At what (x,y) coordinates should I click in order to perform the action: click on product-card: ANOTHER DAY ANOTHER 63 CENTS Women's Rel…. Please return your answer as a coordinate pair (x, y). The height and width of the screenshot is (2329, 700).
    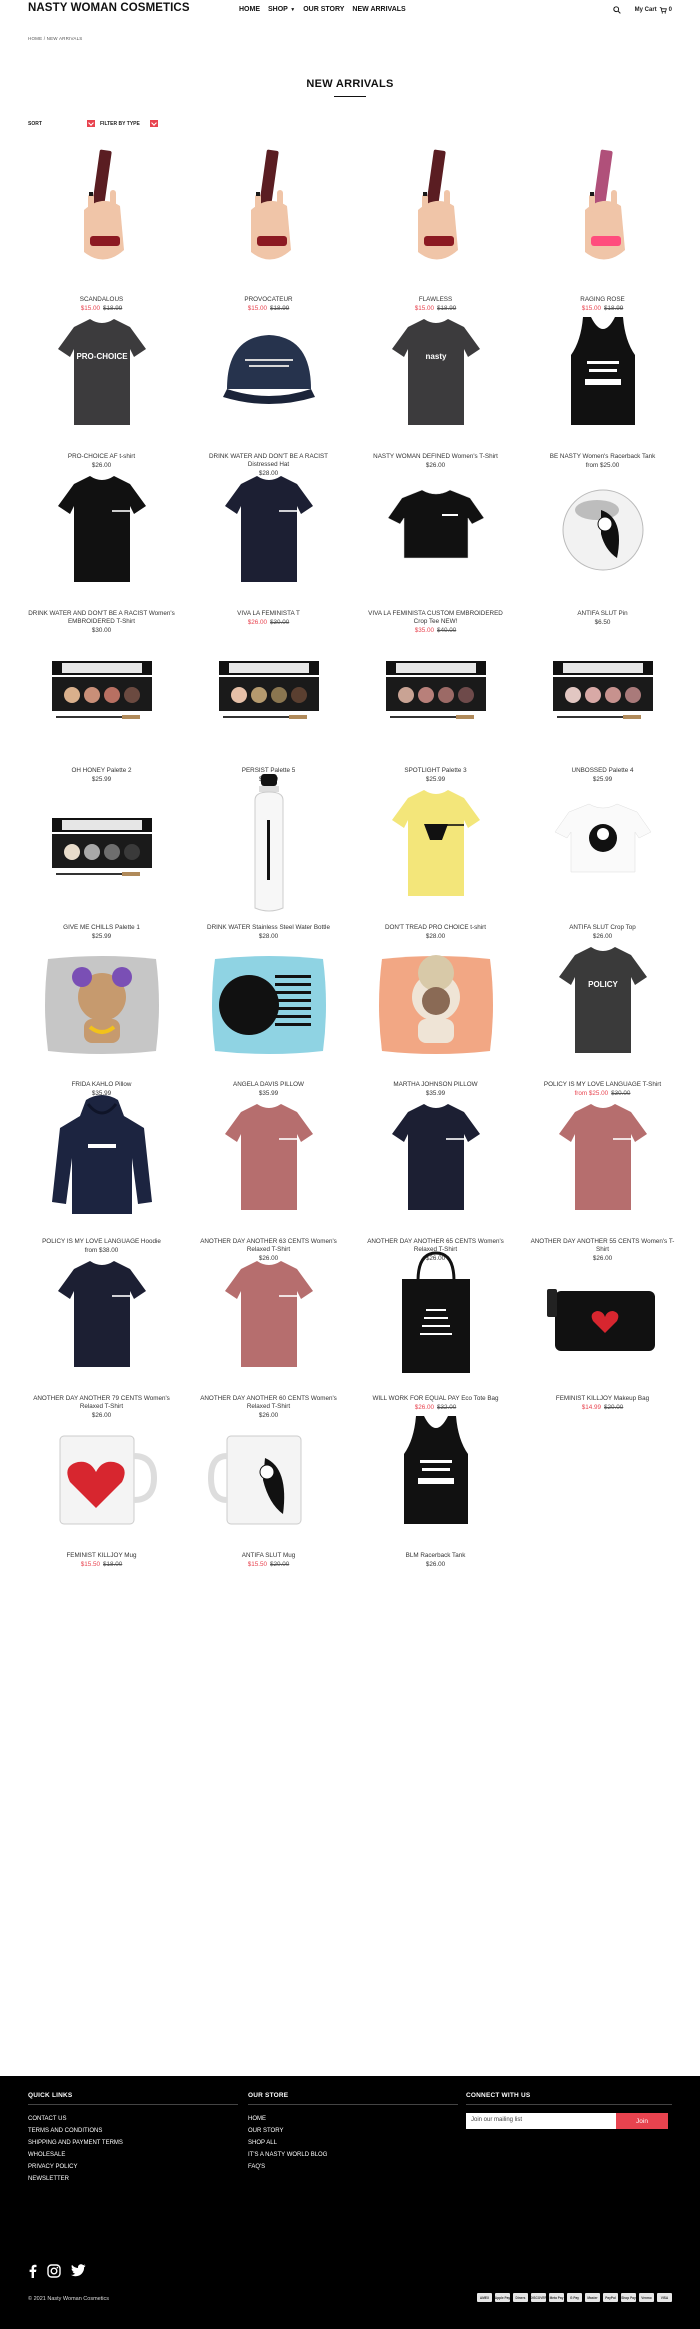
    Looking at the image, I should click on (268, 1172).